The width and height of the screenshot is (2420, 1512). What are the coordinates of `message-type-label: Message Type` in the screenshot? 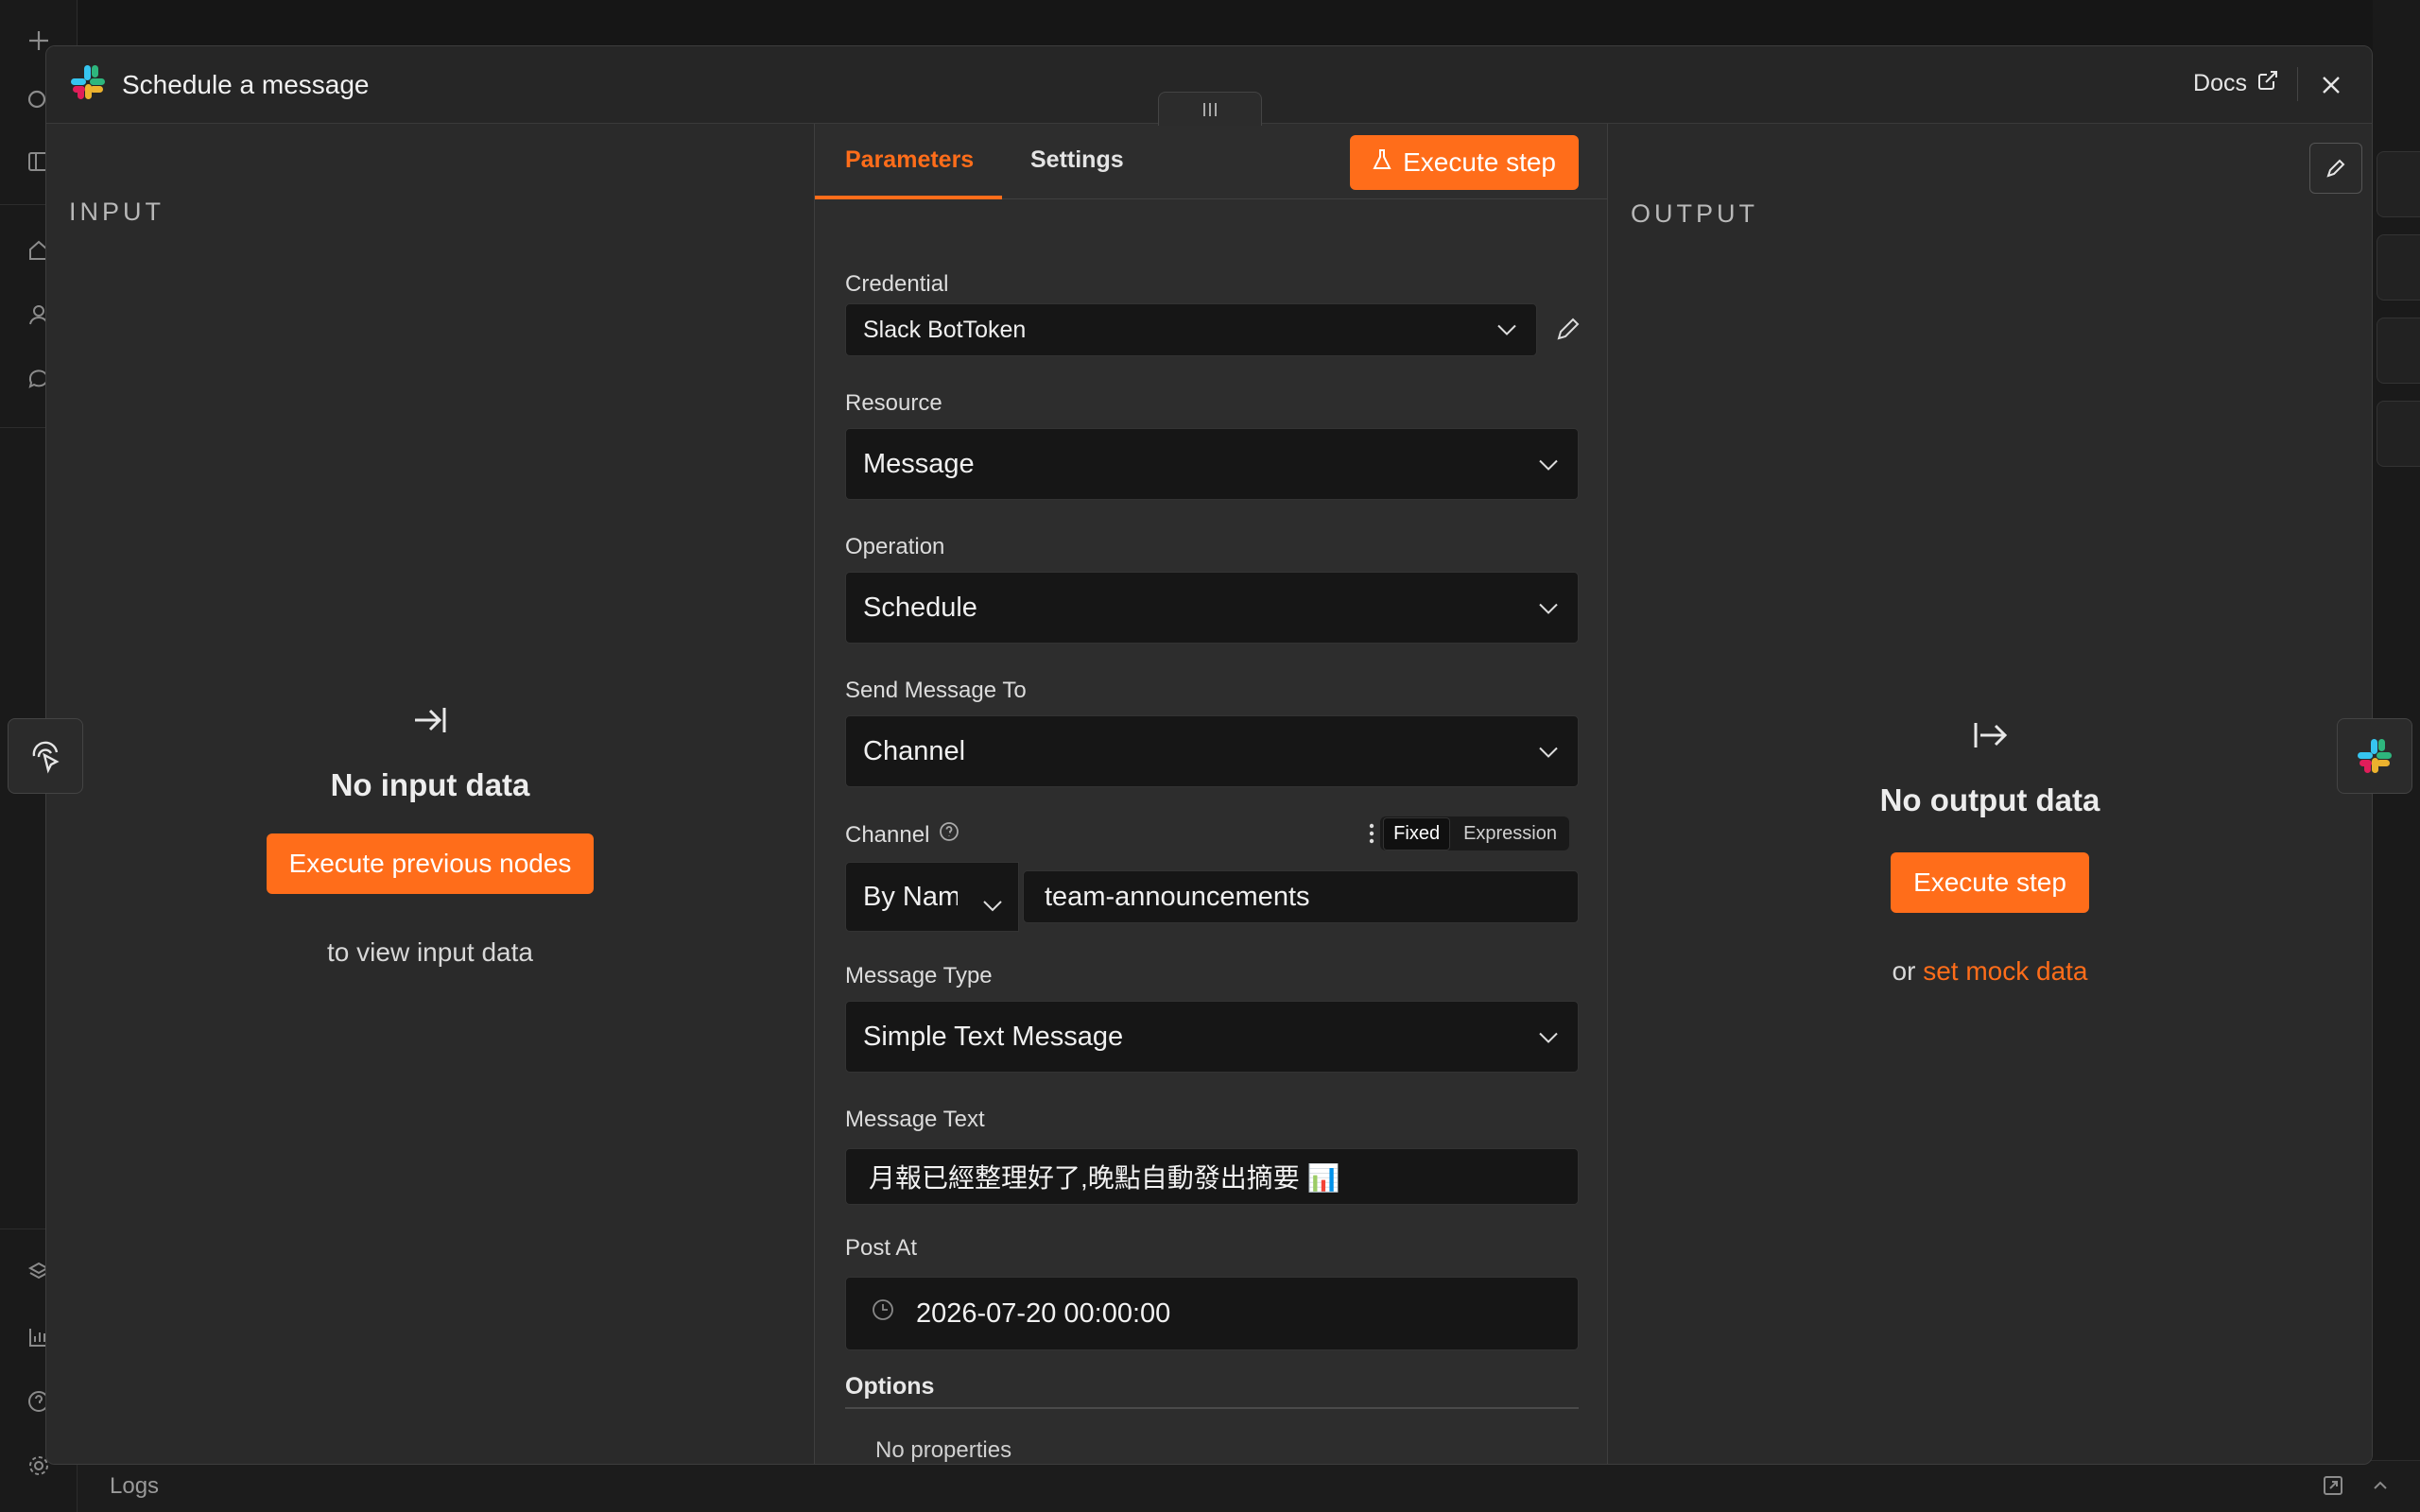 It's located at (919, 975).